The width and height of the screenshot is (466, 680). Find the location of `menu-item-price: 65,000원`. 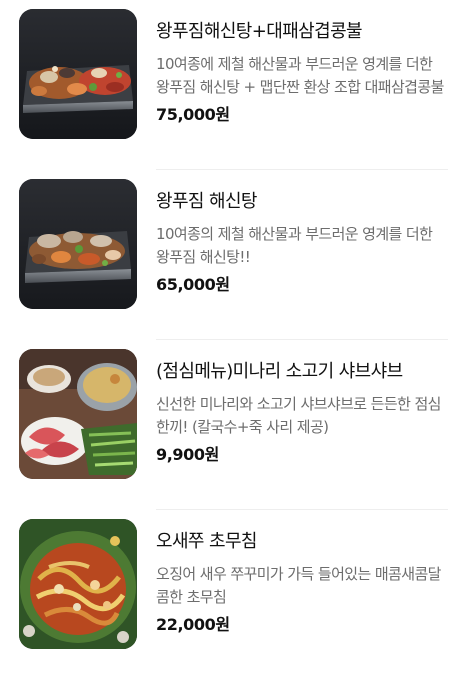

menu-item-price: 65,000원 is located at coordinates (193, 284).